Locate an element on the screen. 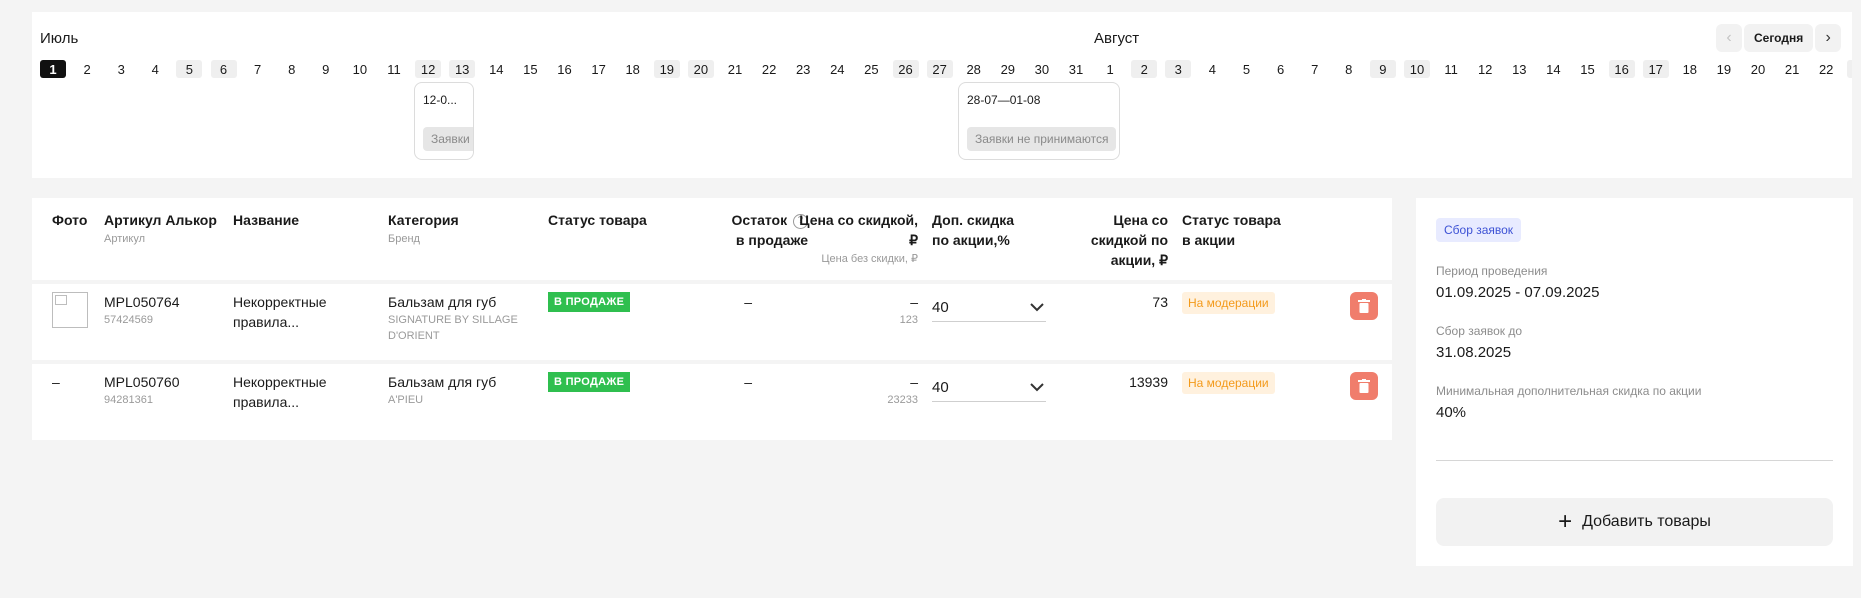 The image size is (1861, 598). calendar-day: 27 is located at coordinates (939, 69).